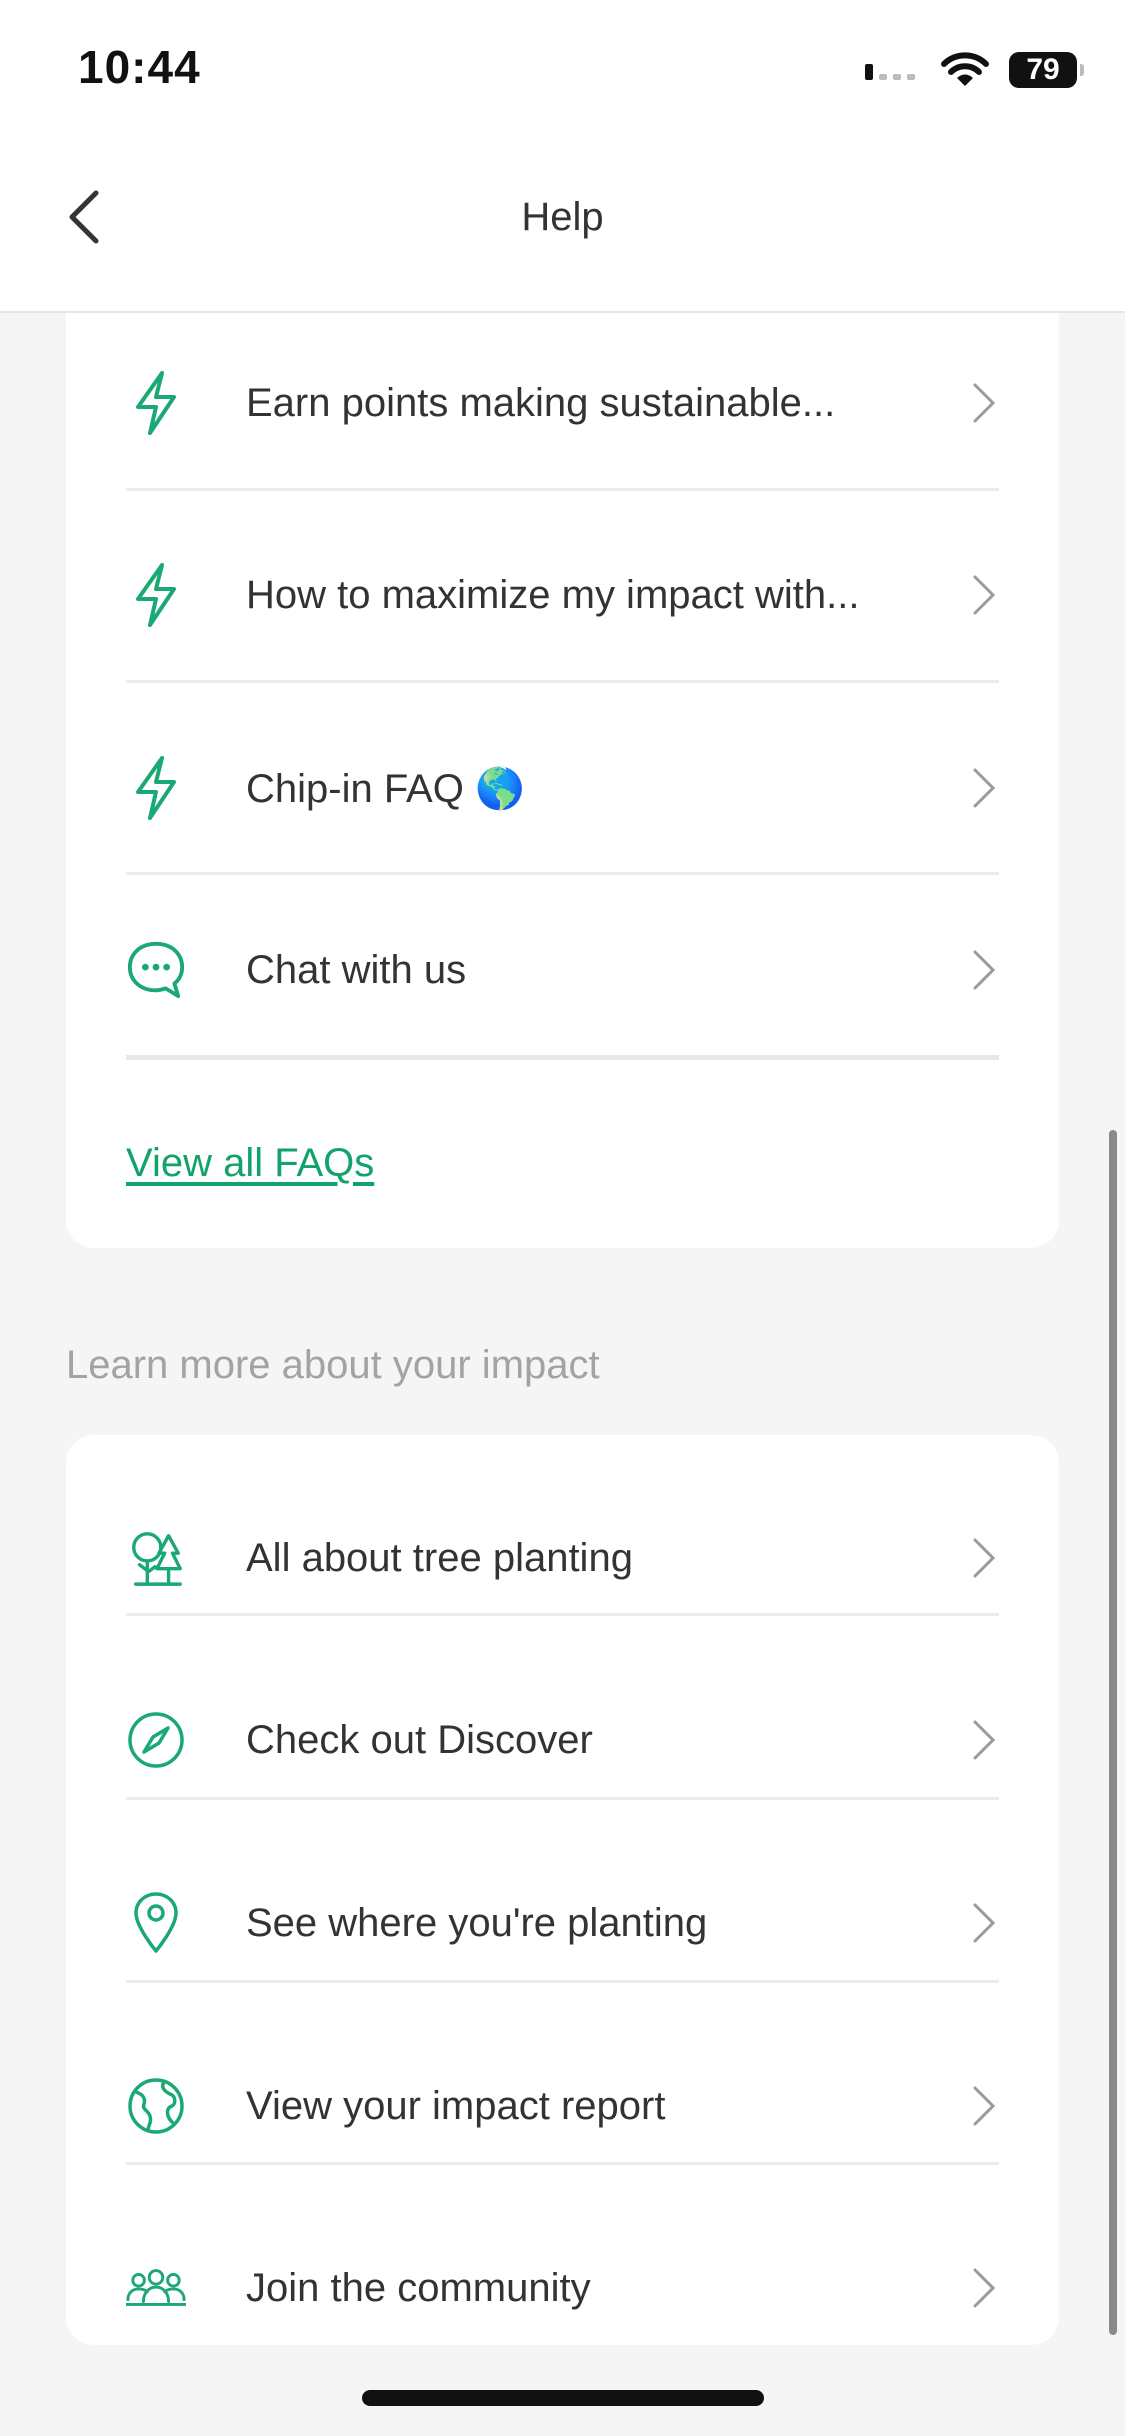 The height and width of the screenshot is (2436, 1125). Describe the element at coordinates (890, 72) in the screenshot. I see `cellular-signal-icon` at that location.